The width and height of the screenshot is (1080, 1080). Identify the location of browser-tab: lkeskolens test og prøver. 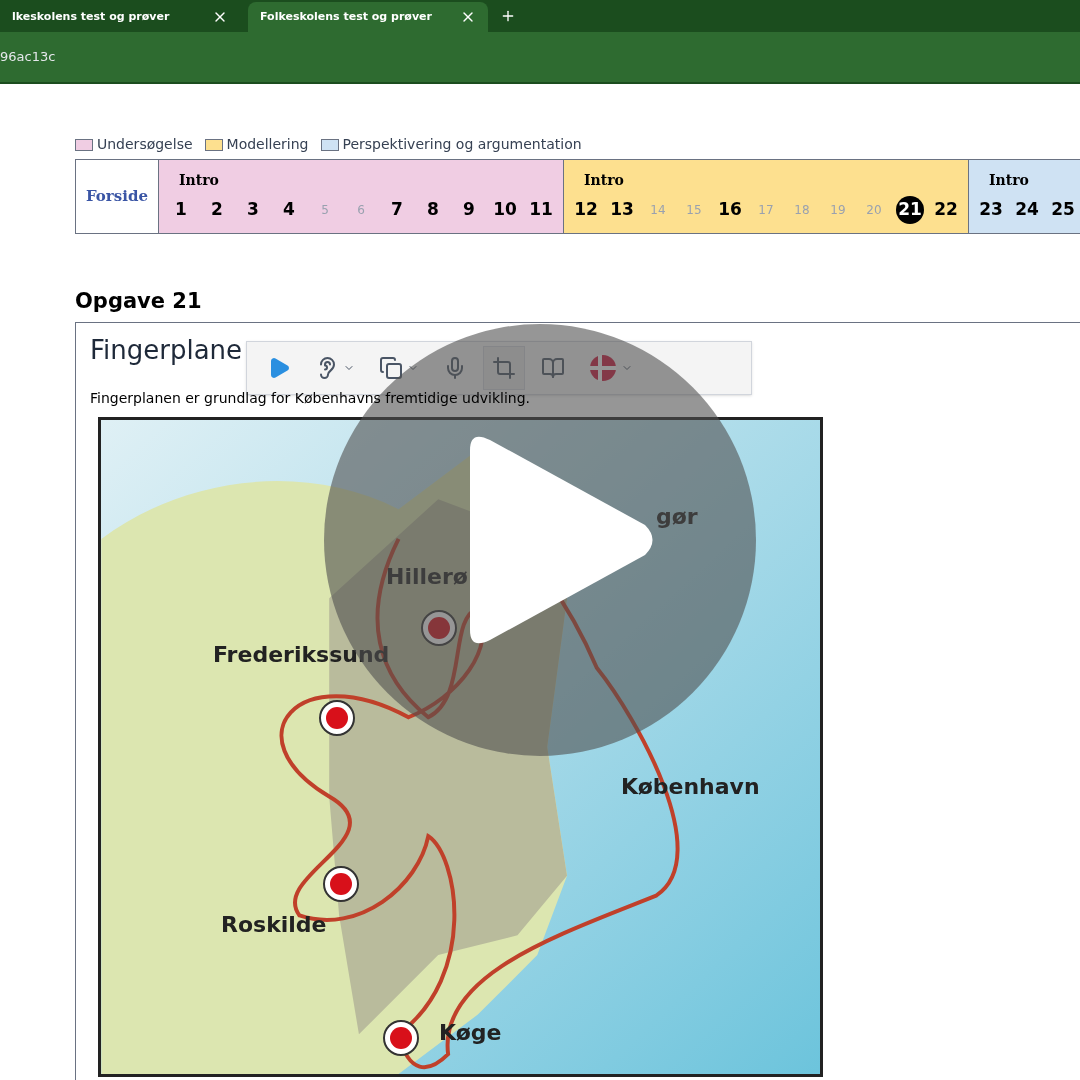
(120, 17).